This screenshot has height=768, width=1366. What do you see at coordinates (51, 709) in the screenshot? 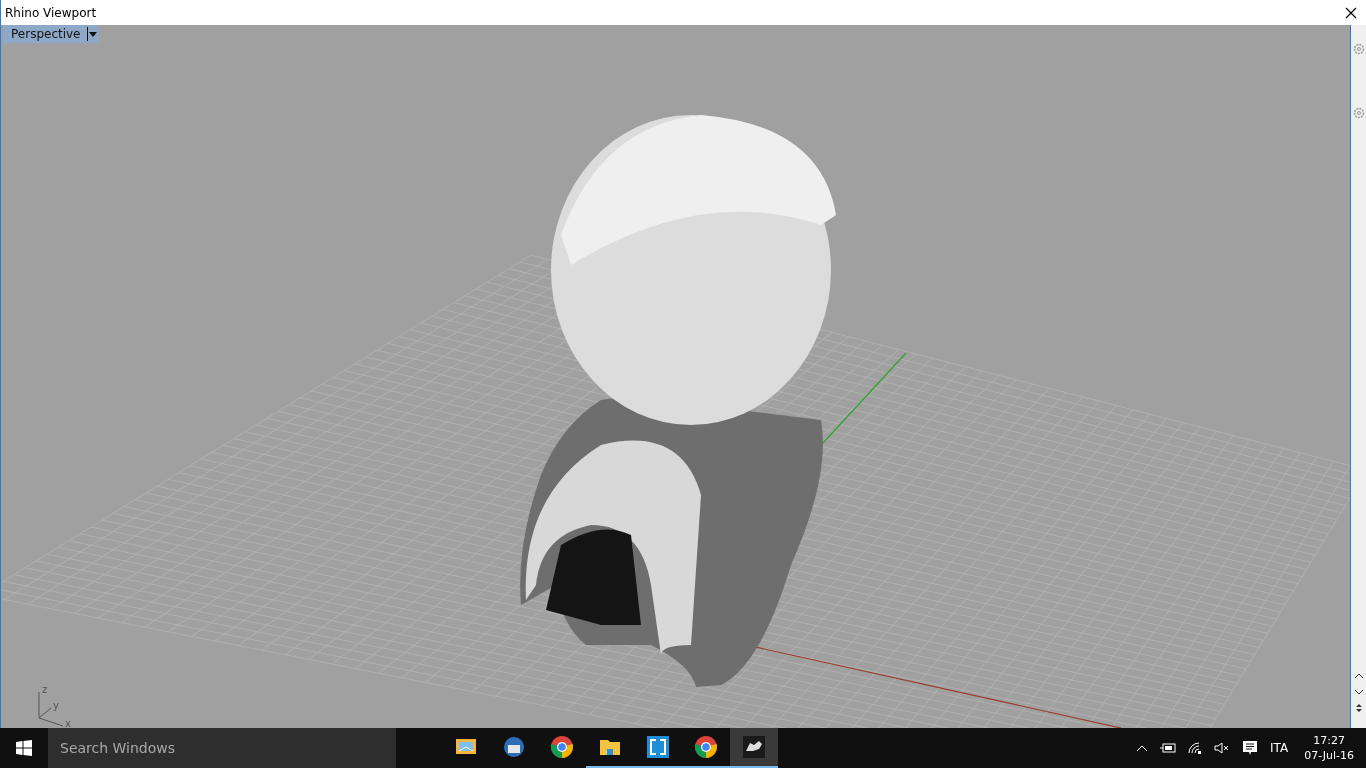
I see `axis-triad-icon` at bounding box center [51, 709].